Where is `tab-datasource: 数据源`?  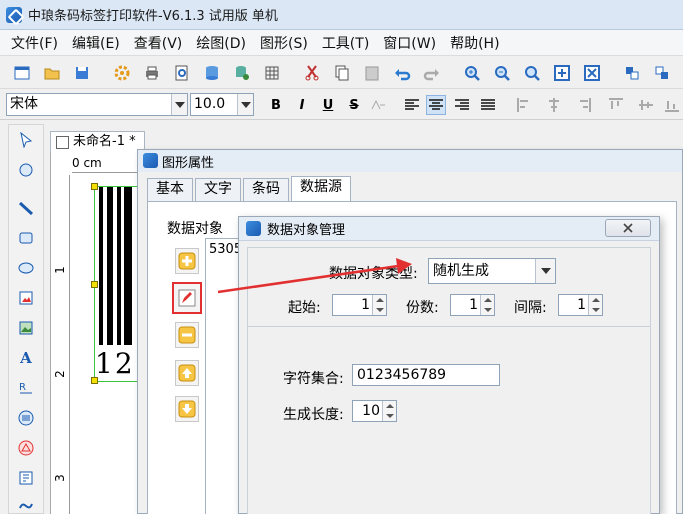
tab-datasource: 数据源 is located at coordinates (321, 188).